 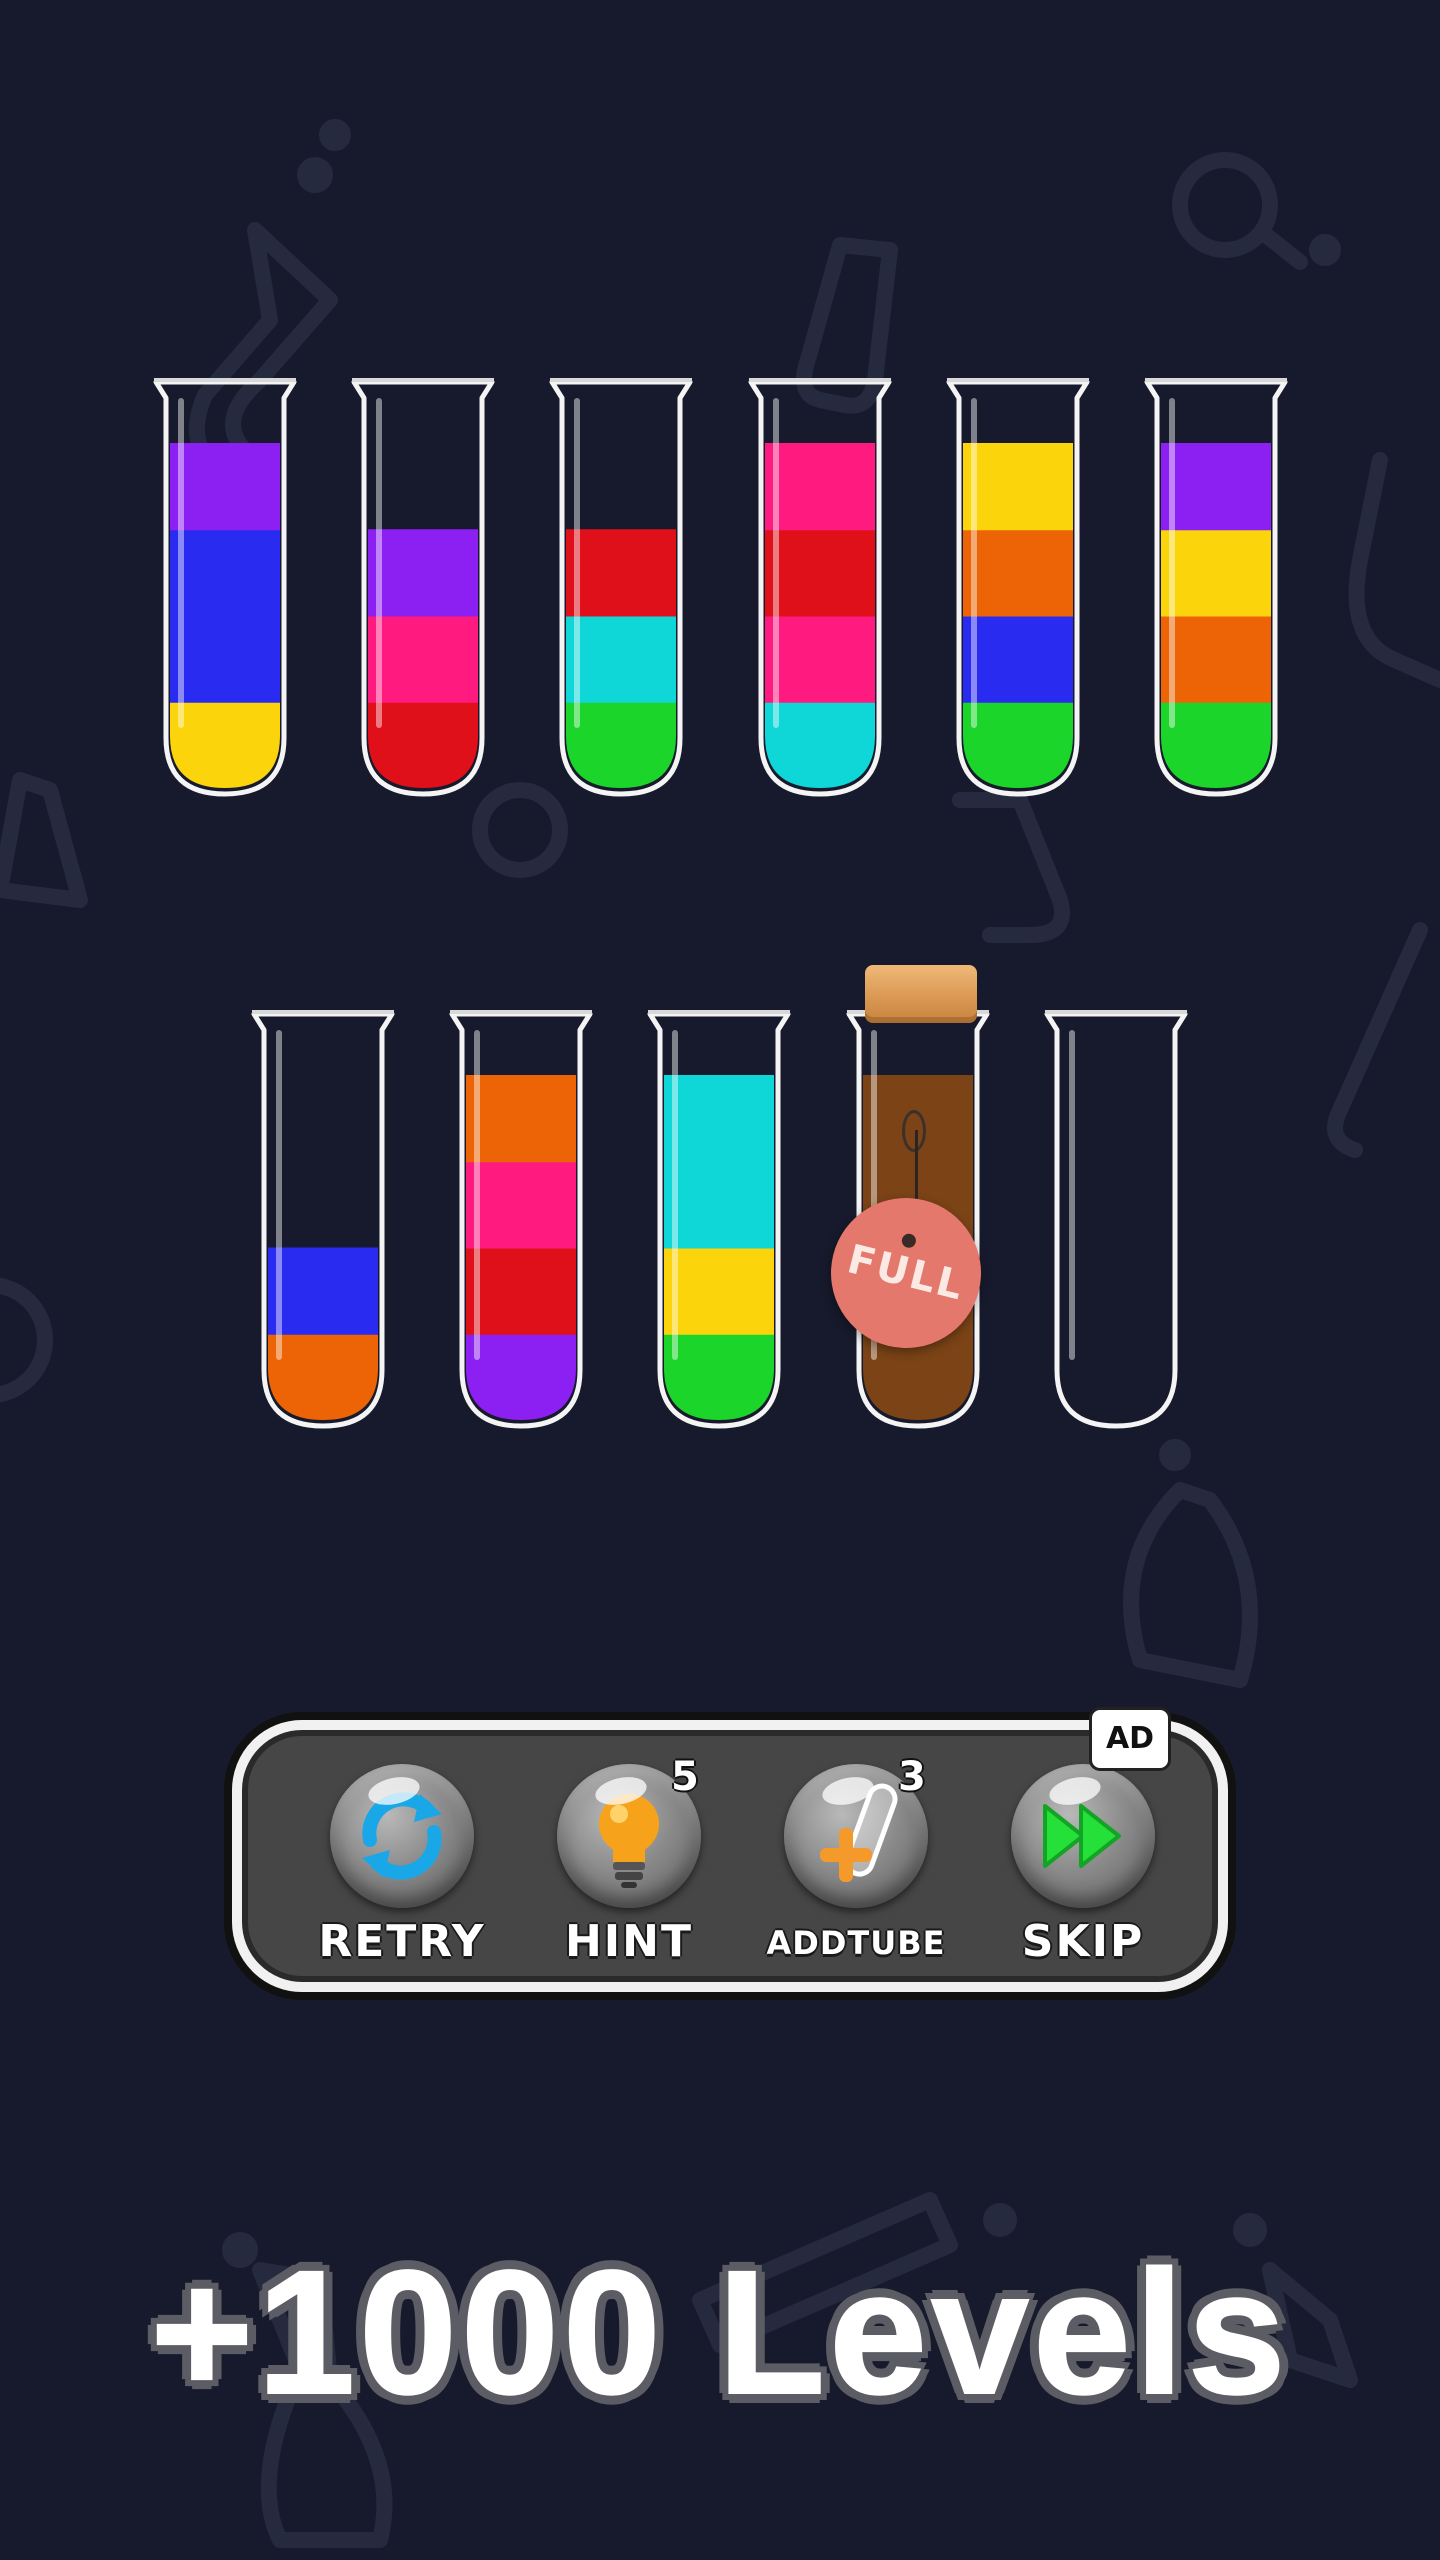 What do you see at coordinates (921, 994) in the screenshot?
I see `cork-stopper` at bounding box center [921, 994].